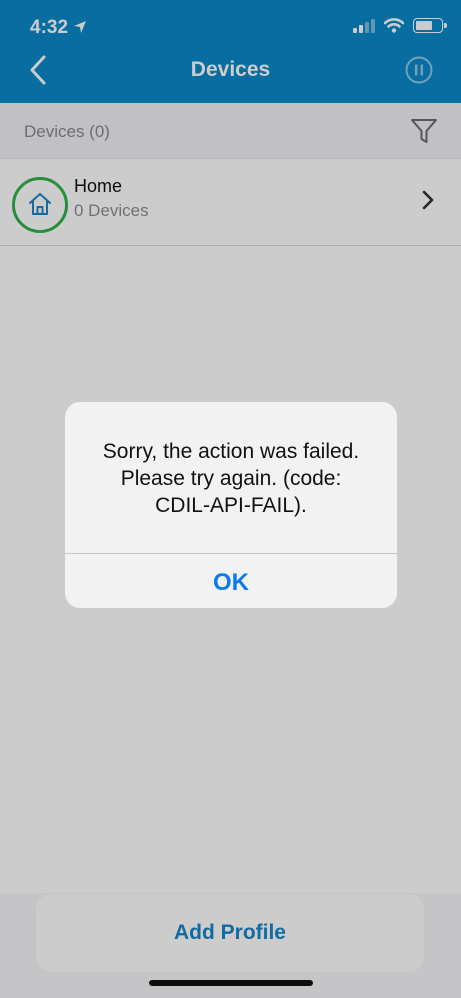 The width and height of the screenshot is (461, 998). Describe the element at coordinates (231, 581) in the screenshot. I see `ok-button: OK` at that location.